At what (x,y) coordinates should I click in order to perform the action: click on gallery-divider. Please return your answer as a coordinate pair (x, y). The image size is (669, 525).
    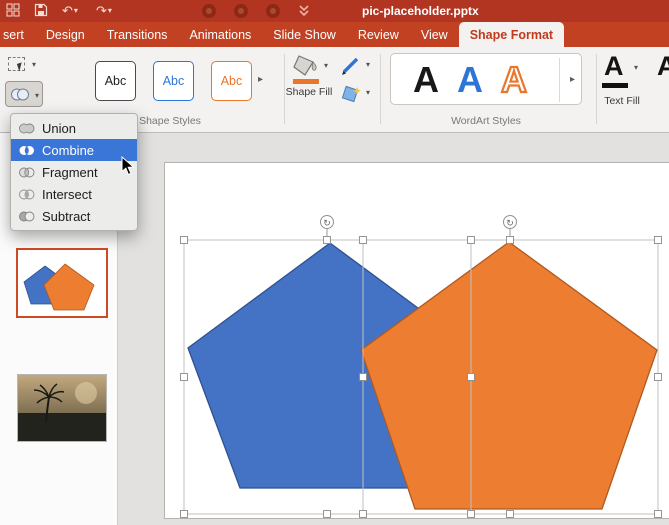
    Looking at the image, I should click on (559, 80).